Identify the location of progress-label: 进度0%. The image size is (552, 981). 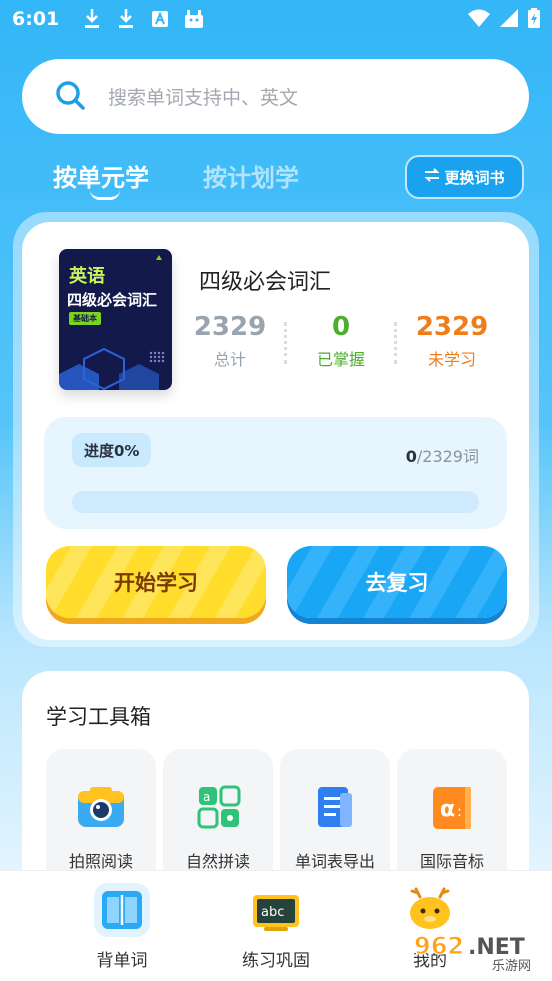
(112, 450).